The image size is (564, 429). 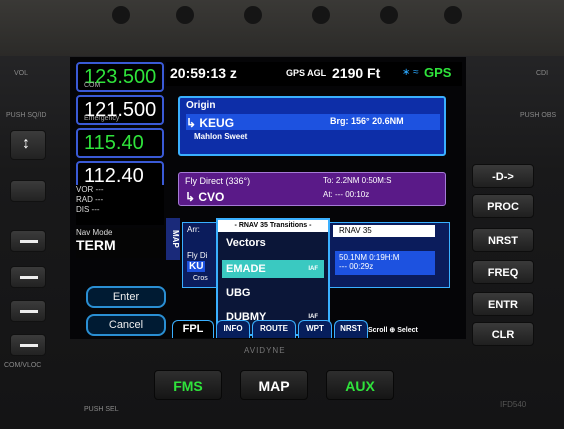 I want to click on page-tabs: FPL INFO ROUTE WPT NRST, so click(x=317, y=329).